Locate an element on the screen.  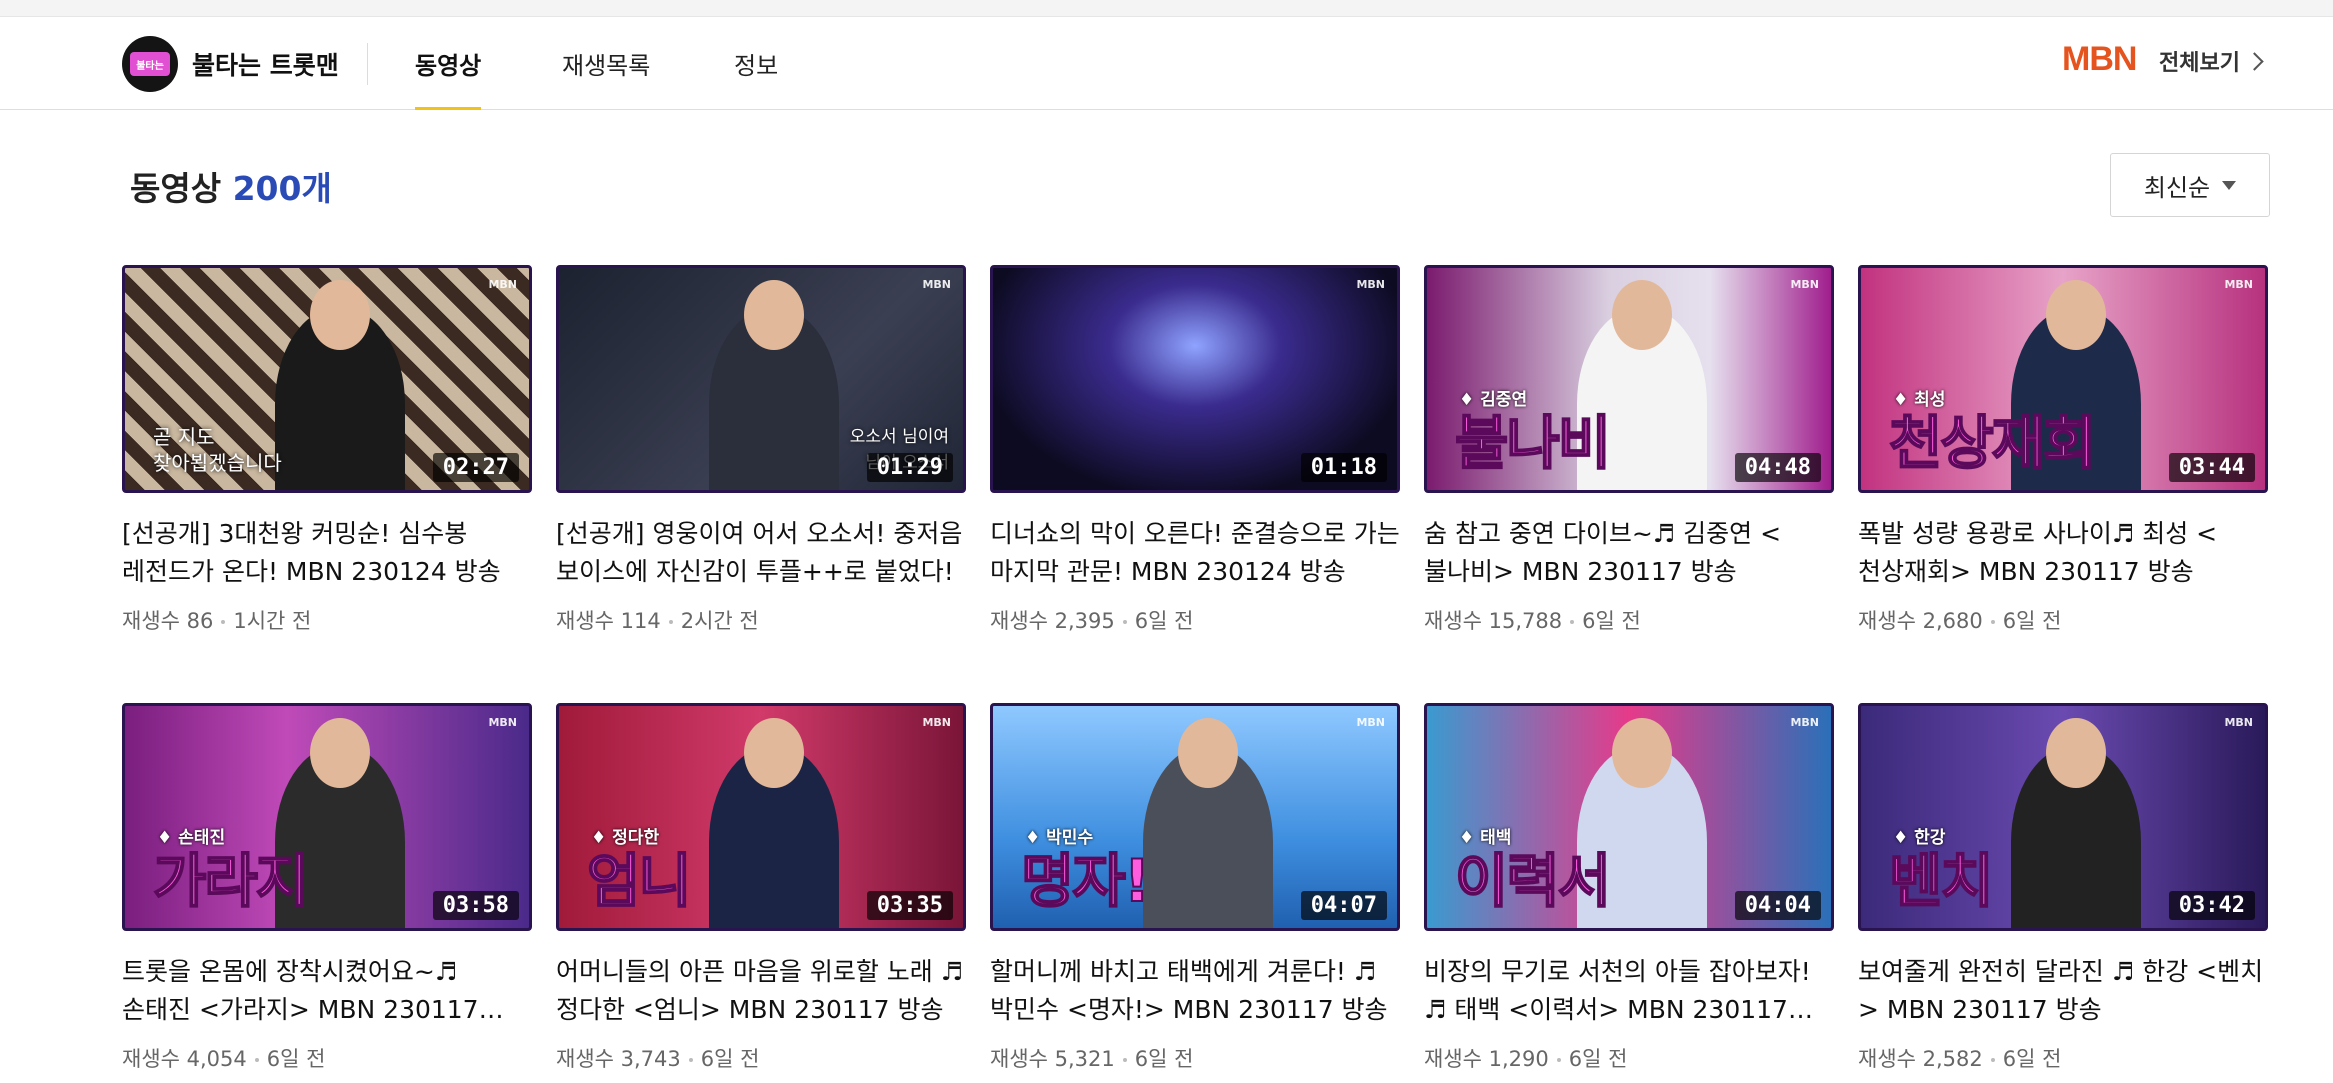
channel-logo-text: 불타는 is located at coordinates (150, 64).